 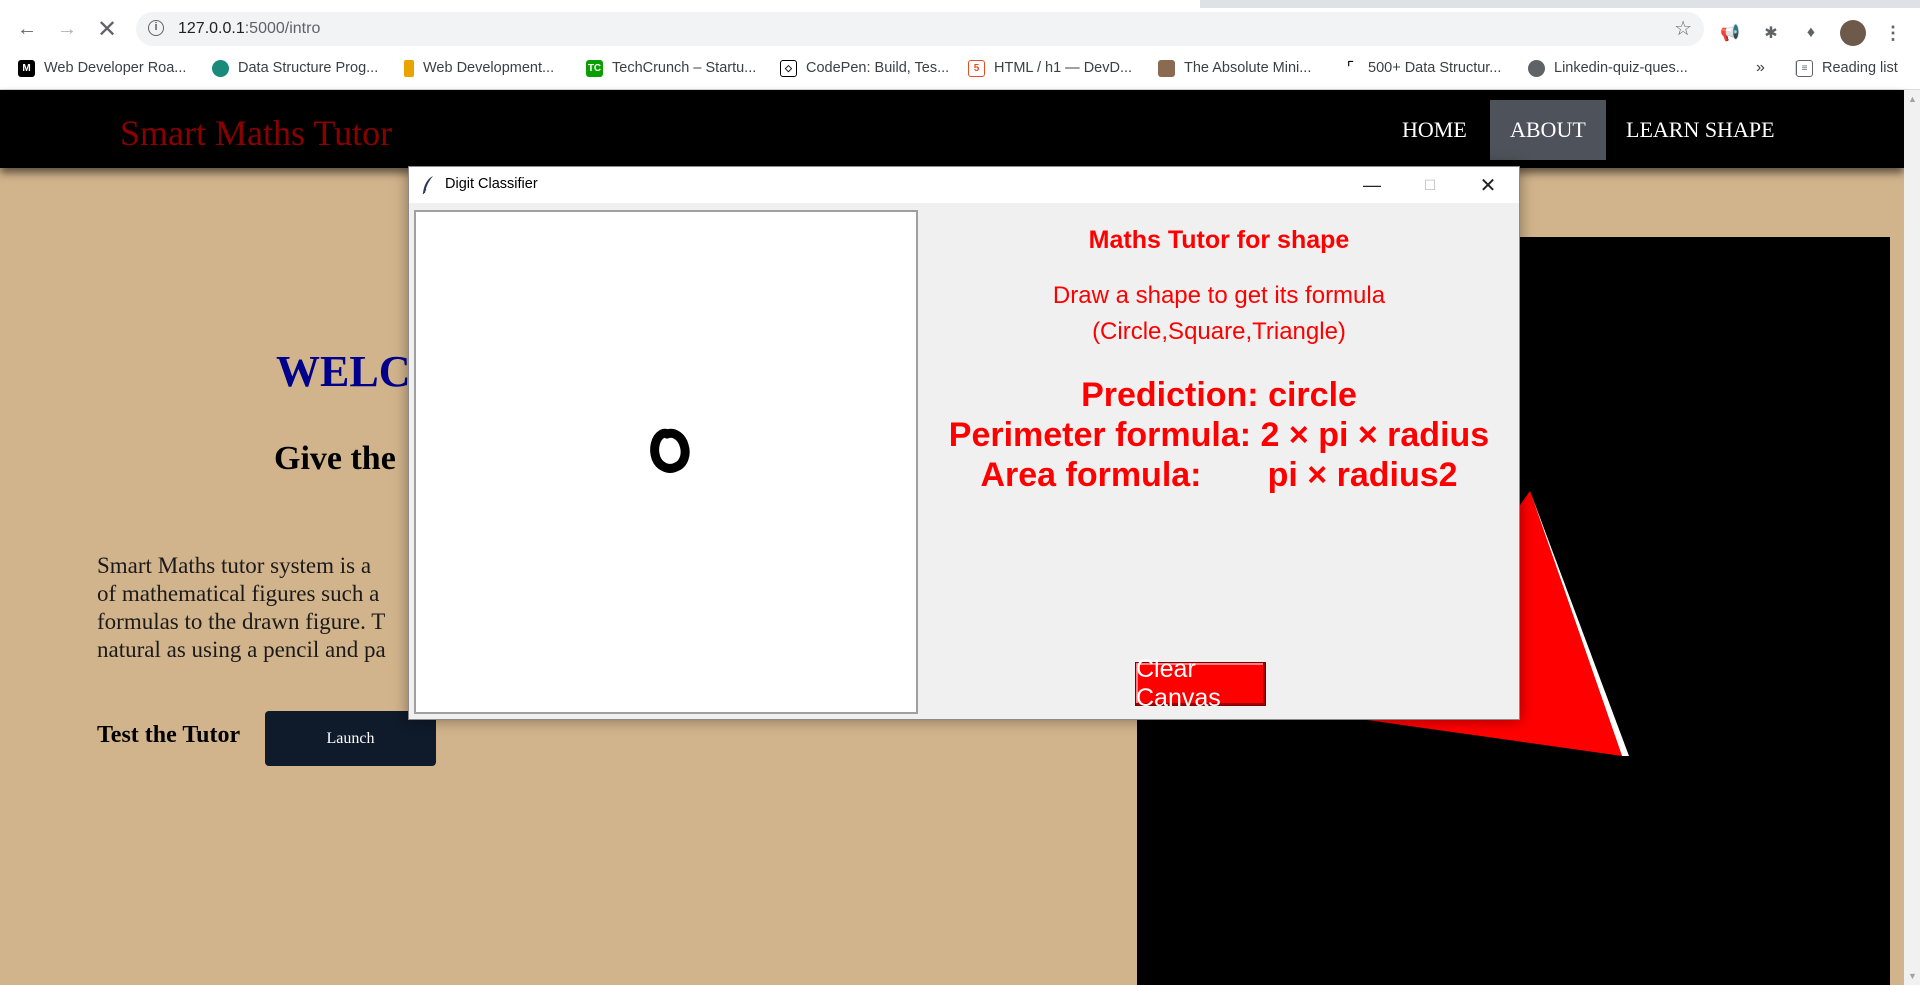 I want to click on nav-about: ABOUT, so click(x=1548, y=130).